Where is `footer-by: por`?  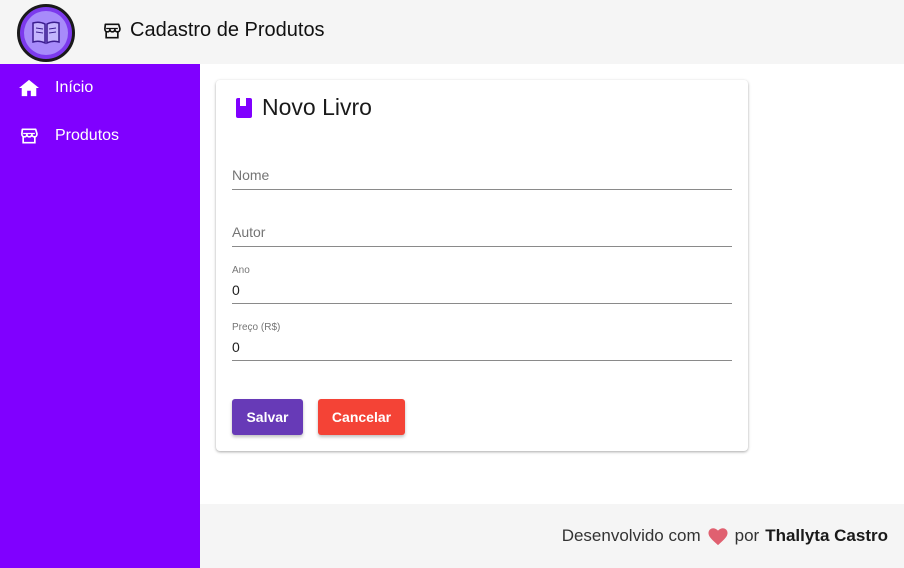
footer-by: por is located at coordinates (747, 535).